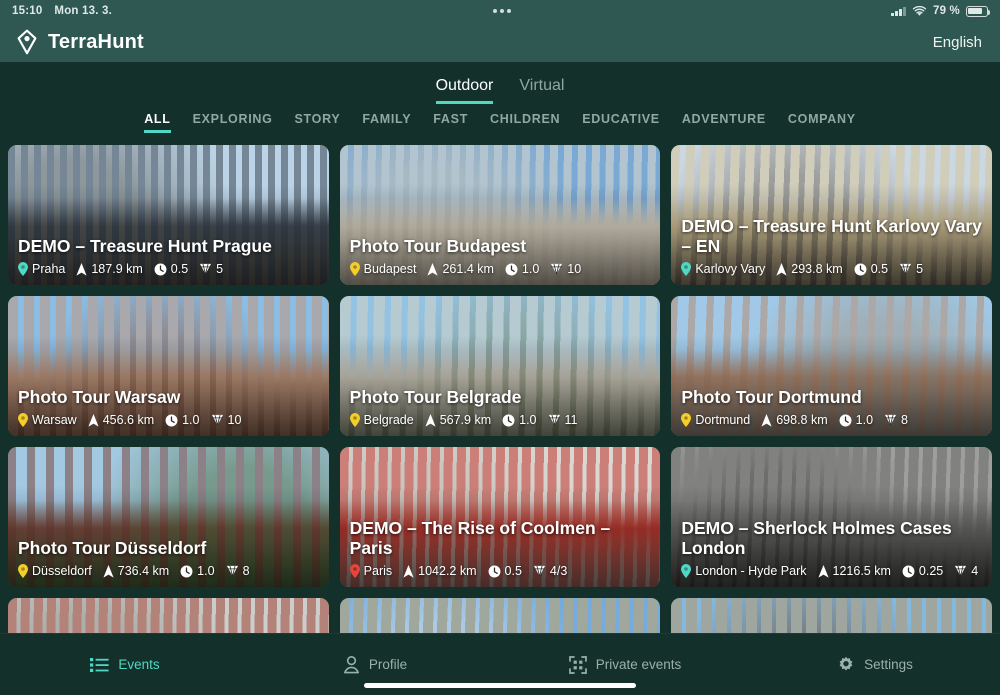 This screenshot has width=1000, height=695. What do you see at coordinates (234, 420) in the screenshot?
I see `event-points-label: 10` at bounding box center [234, 420].